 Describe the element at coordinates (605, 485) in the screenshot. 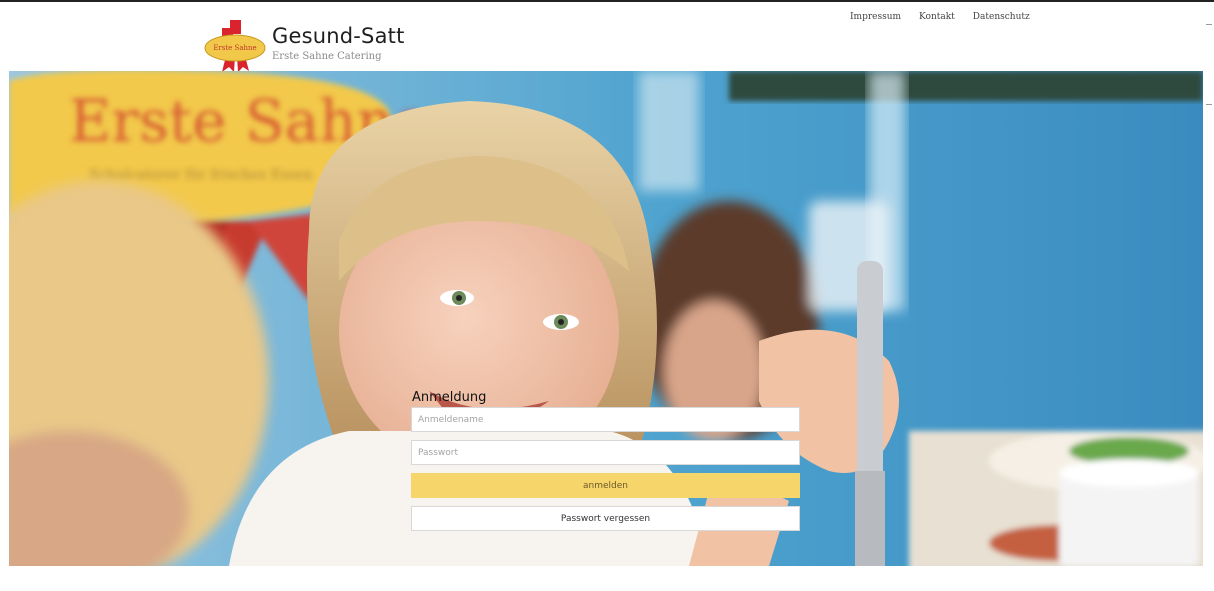

I see `login-button: anmelden` at that location.